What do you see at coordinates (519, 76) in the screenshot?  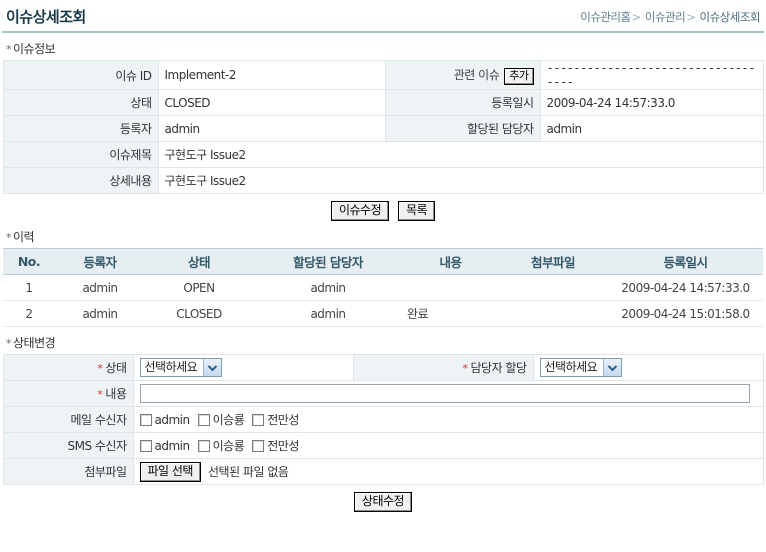 I see `add-related-issue-button: 추가` at bounding box center [519, 76].